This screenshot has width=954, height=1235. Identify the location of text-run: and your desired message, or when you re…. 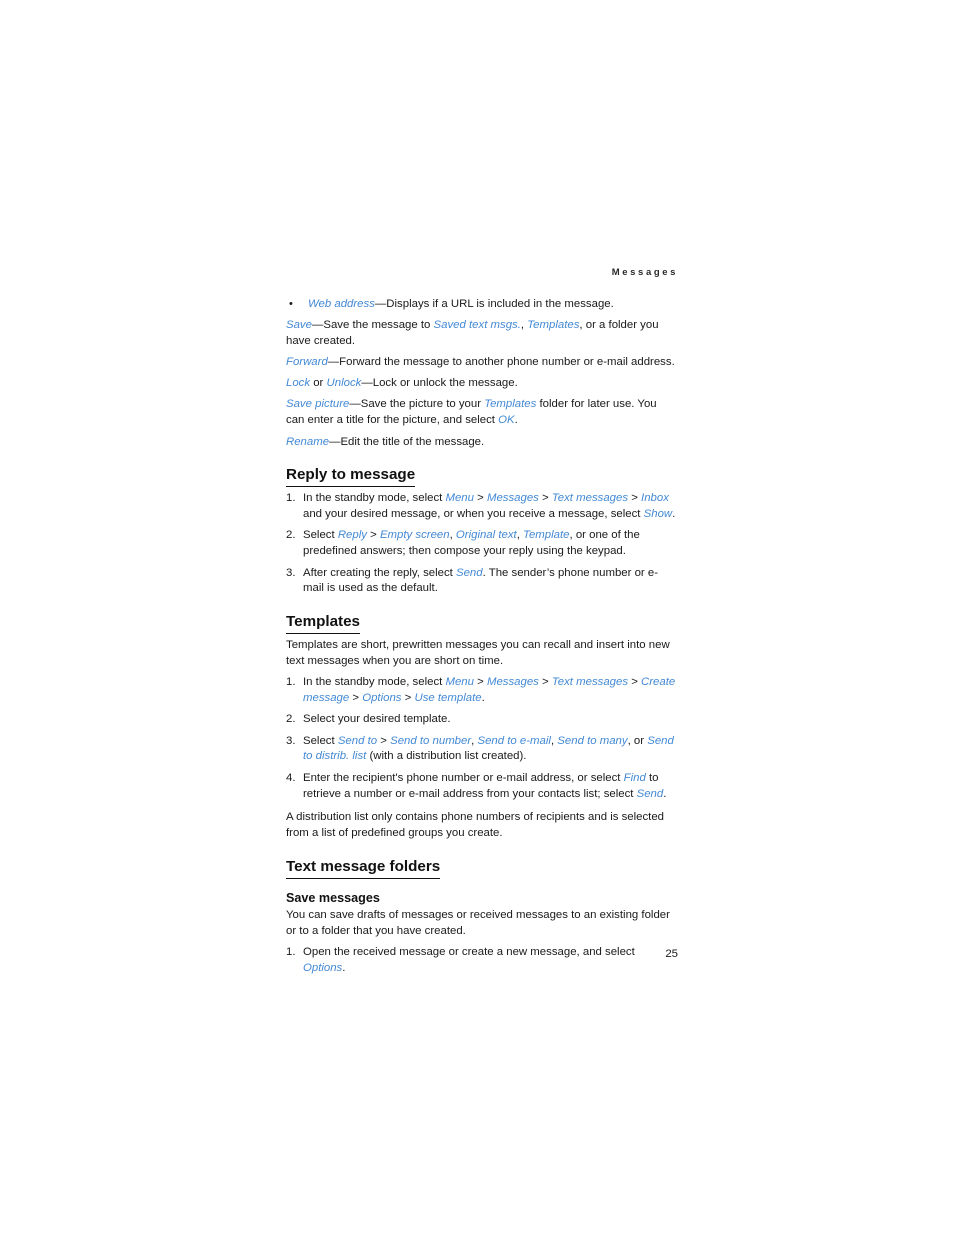
(473, 514).